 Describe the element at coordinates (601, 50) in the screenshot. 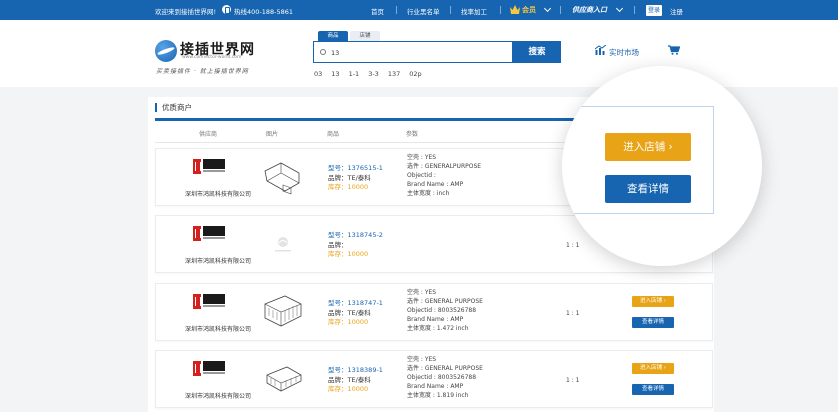

I see `market-chart-icon` at that location.